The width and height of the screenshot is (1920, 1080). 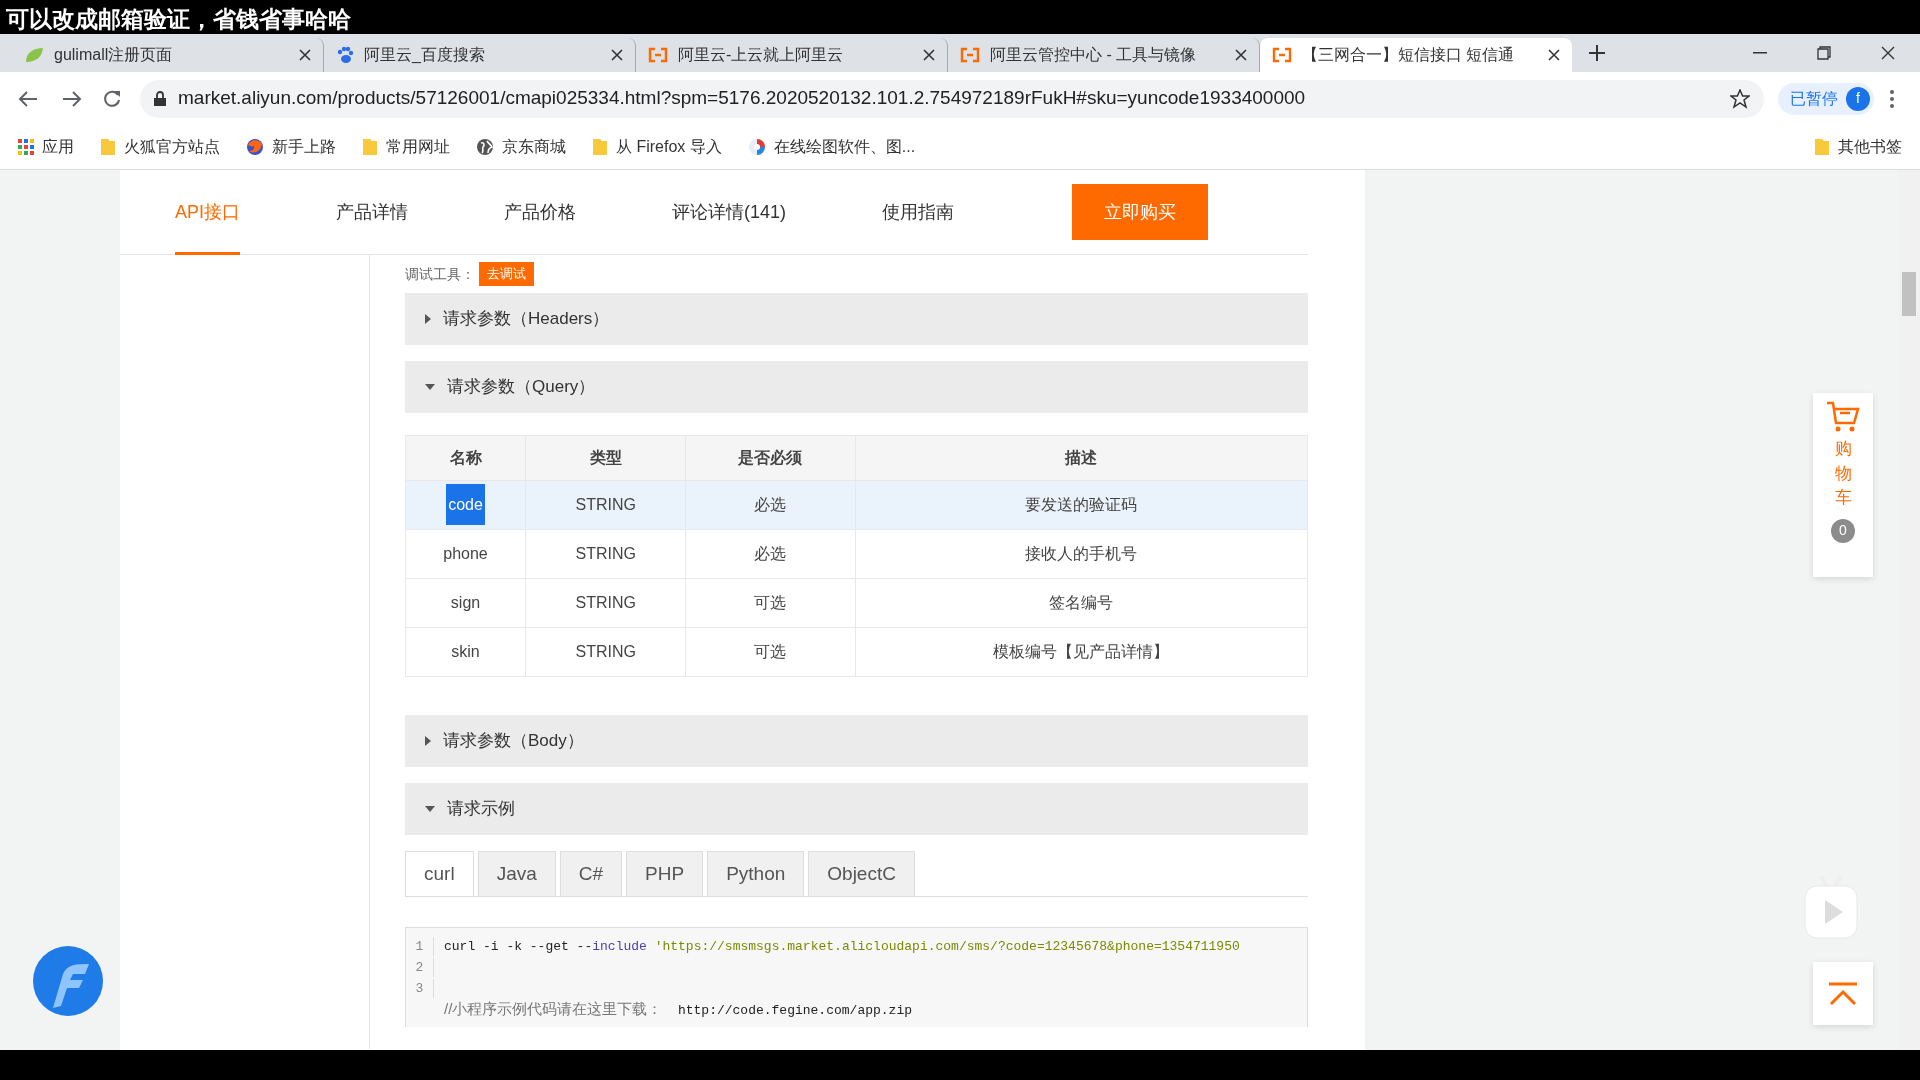 I want to click on language-tab: ObjectC, so click(x=861, y=873).